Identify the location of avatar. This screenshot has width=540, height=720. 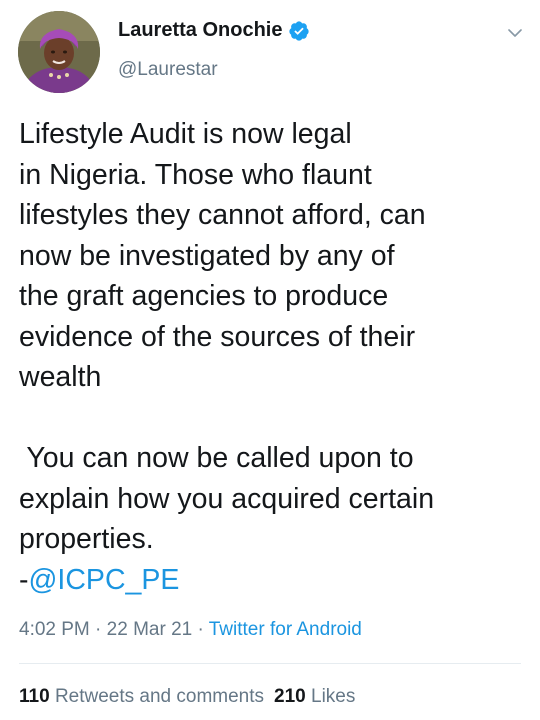
(59, 52).